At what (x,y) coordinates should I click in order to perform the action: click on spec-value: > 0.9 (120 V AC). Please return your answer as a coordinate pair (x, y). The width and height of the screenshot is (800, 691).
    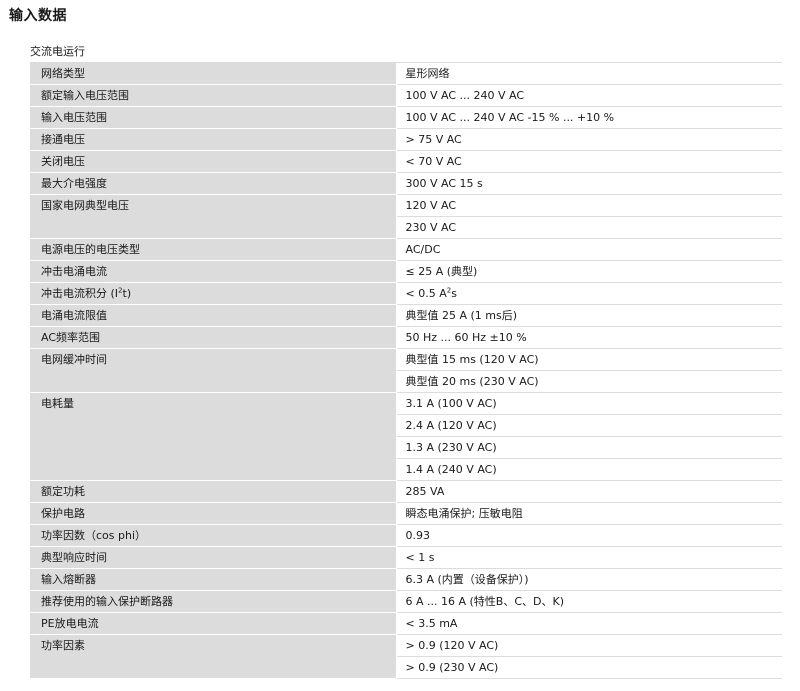
    Looking at the image, I should click on (589, 645).